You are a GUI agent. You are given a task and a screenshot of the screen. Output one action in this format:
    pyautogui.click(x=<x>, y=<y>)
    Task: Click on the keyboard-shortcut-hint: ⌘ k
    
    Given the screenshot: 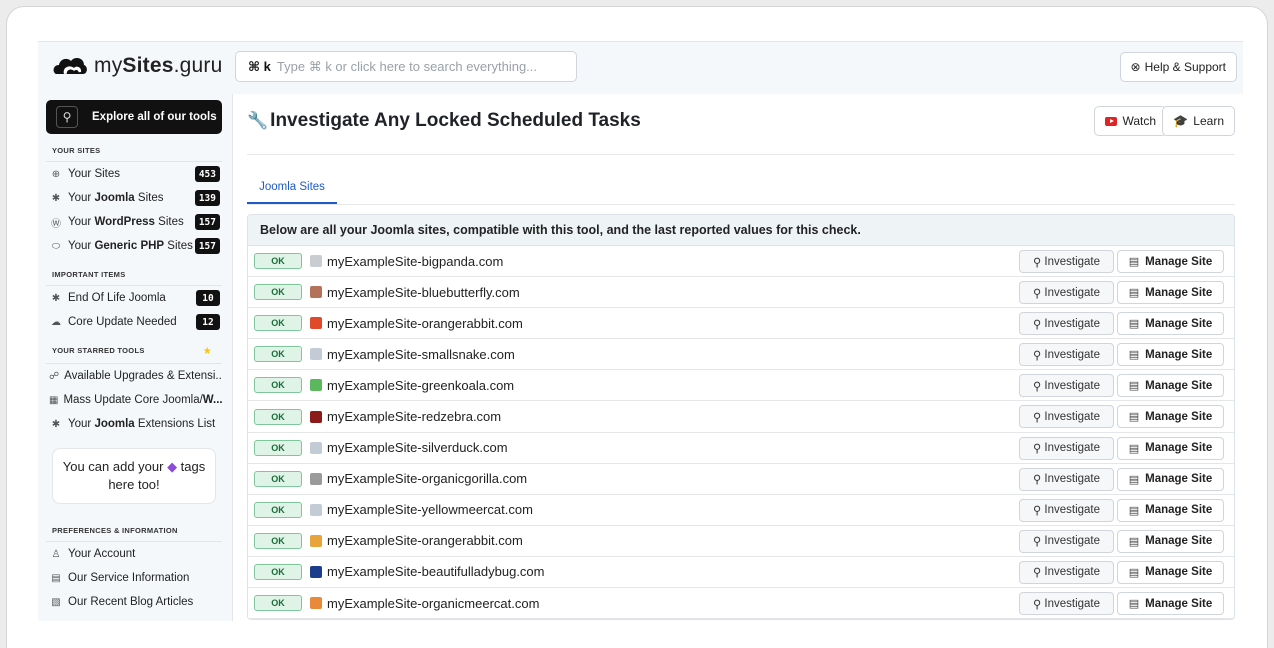 What is the action you would take?
    pyautogui.click(x=259, y=66)
    